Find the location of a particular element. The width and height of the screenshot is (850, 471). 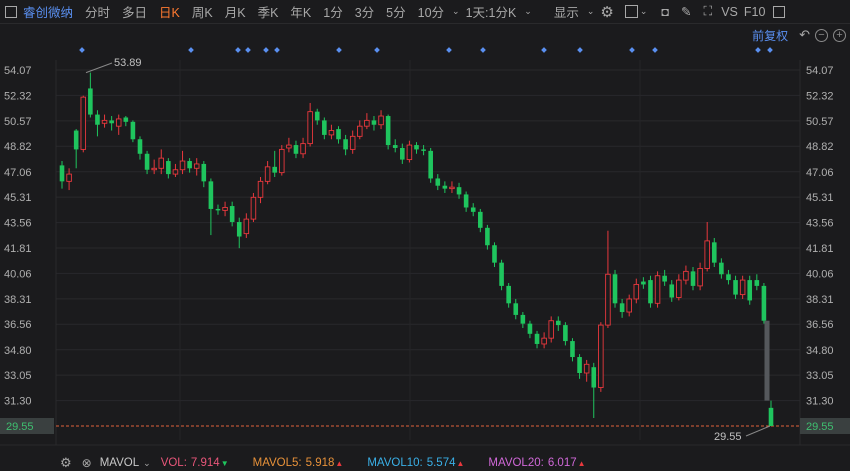

y-tick-label-left: 54.07 is located at coordinates (18, 71).